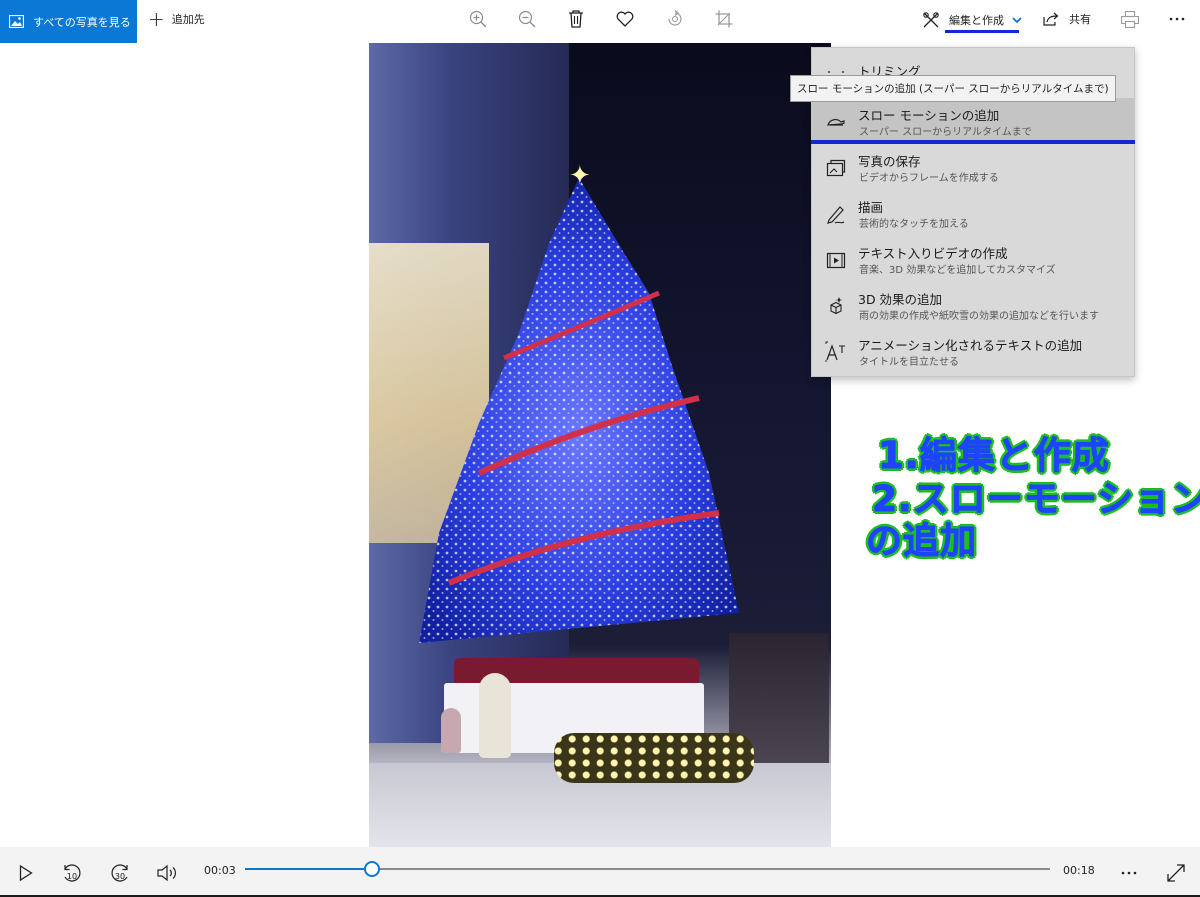 The image size is (1200, 897). I want to click on person-image-part, so click(495, 715).